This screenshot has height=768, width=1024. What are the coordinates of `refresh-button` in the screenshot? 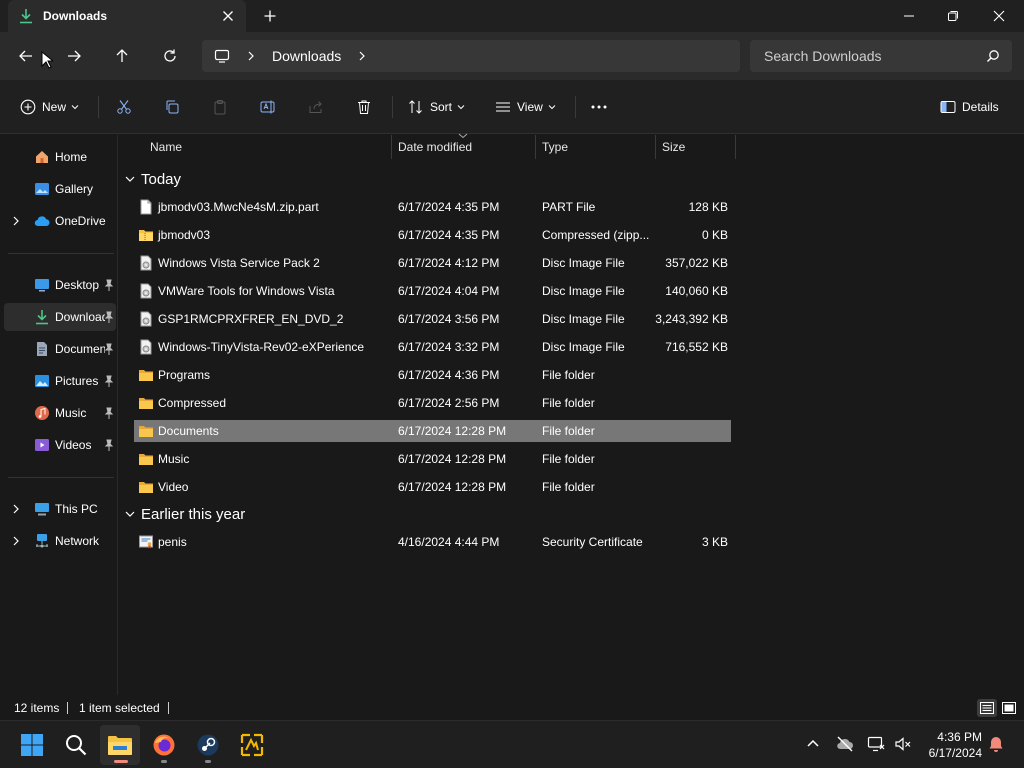 It's located at (170, 56).